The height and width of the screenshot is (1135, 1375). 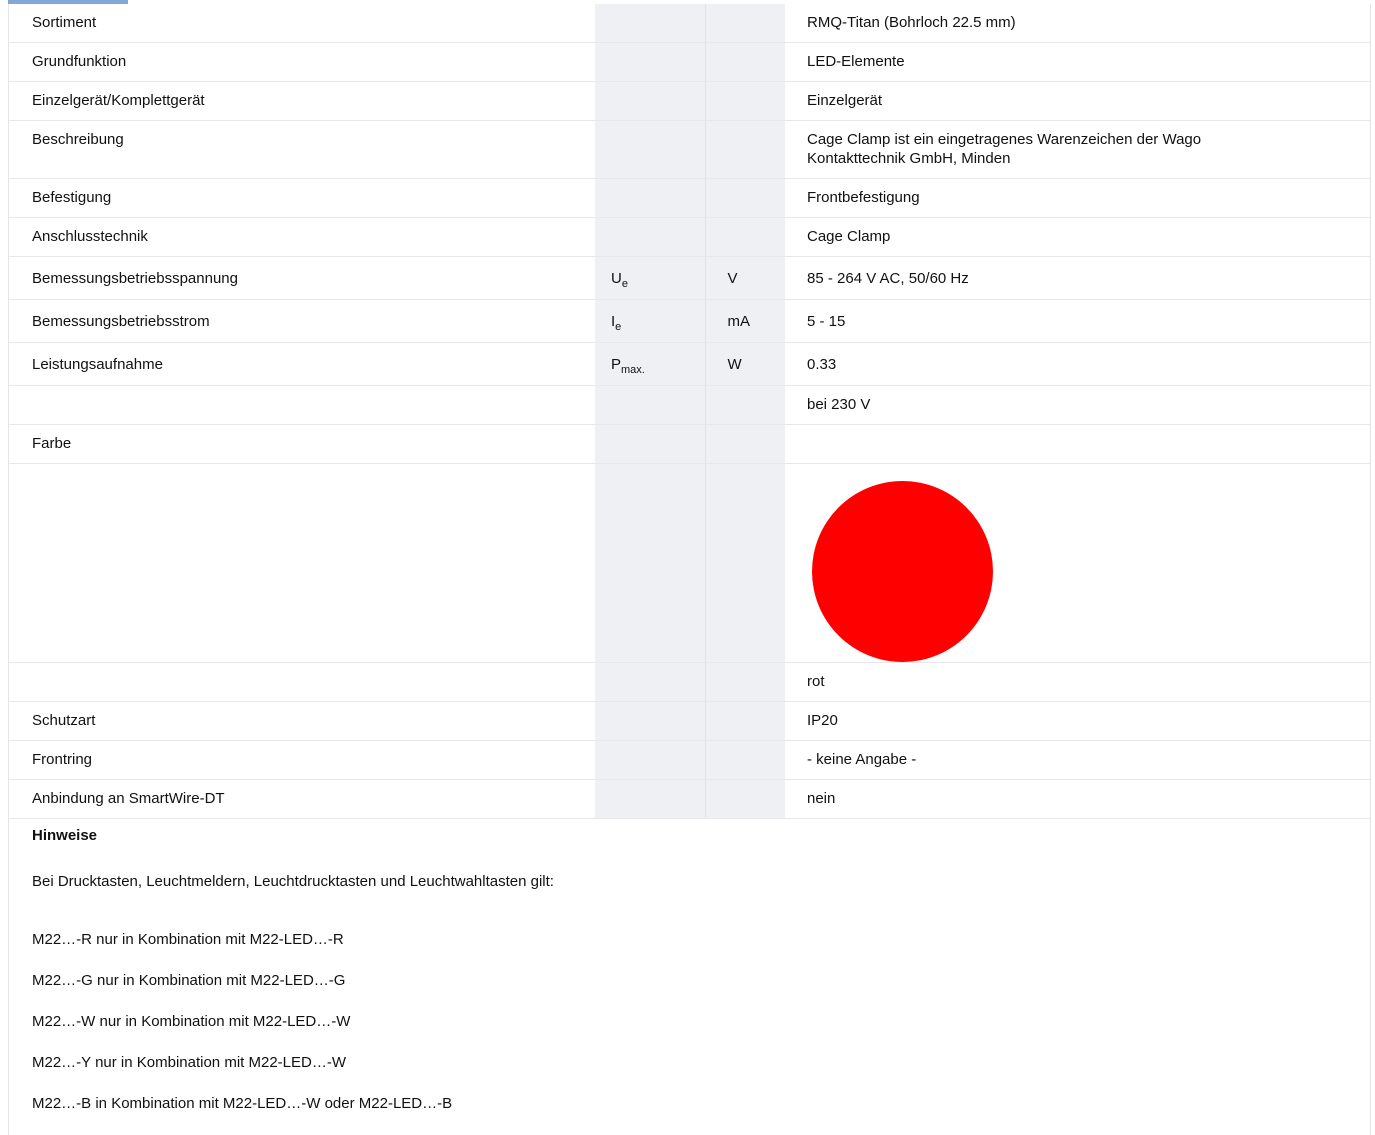 What do you see at coordinates (65, 835) in the screenshot?
I see `notes-heading: Hinweise` at bounding box center [65, 835].